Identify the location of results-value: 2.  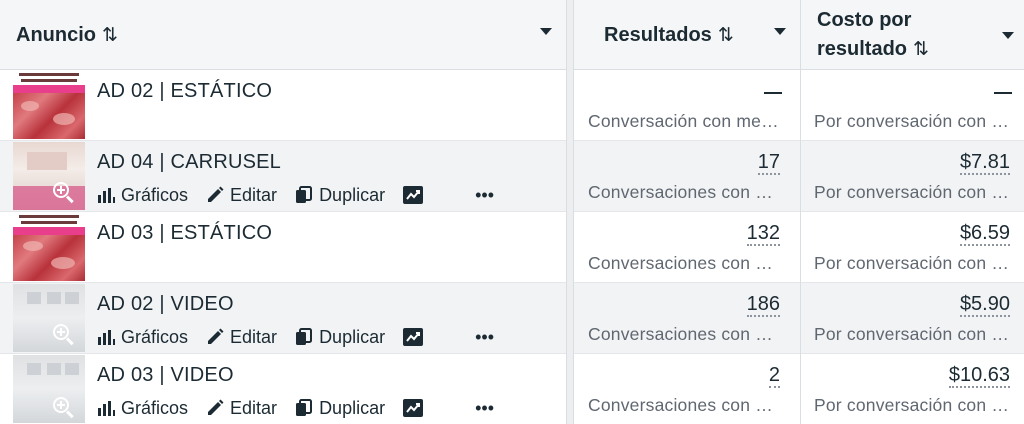
(774, 376).